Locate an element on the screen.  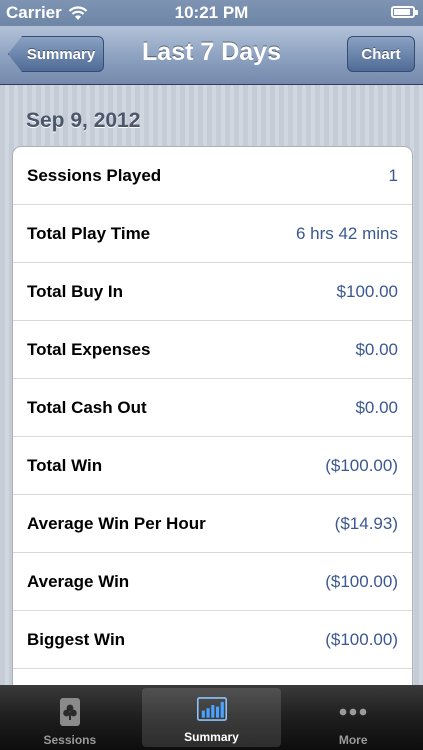
tab-label: Sessions is located at coordinates (70, 740).